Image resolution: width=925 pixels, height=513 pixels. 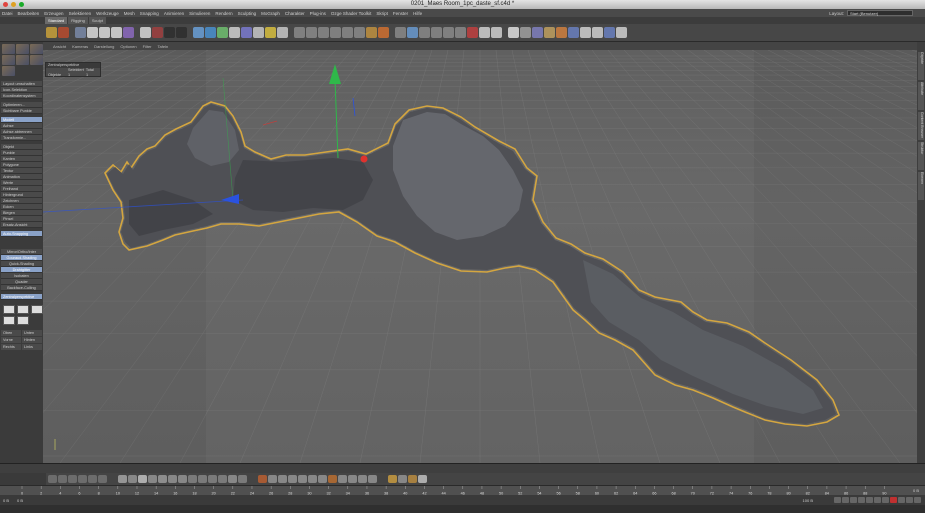 I want to click on prev-key-icon, so click(x=845, y=500).